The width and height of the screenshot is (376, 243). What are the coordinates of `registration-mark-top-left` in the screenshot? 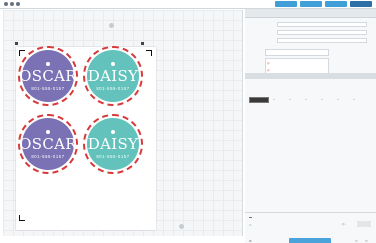 It's located at (22, 53).